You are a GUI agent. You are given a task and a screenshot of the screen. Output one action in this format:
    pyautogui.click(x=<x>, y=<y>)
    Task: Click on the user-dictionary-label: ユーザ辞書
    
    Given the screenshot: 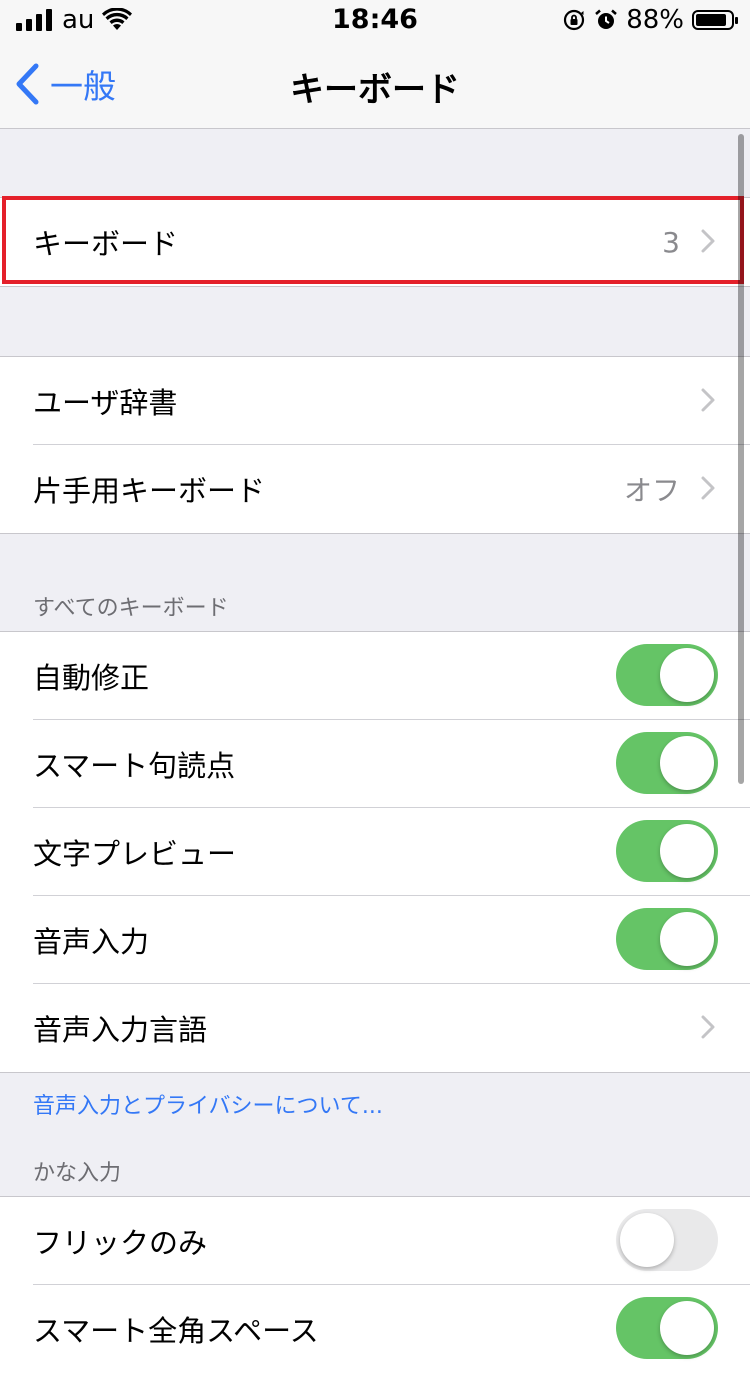 What is the action you would take?
    pyautogui.click(x=105, y=403)
    